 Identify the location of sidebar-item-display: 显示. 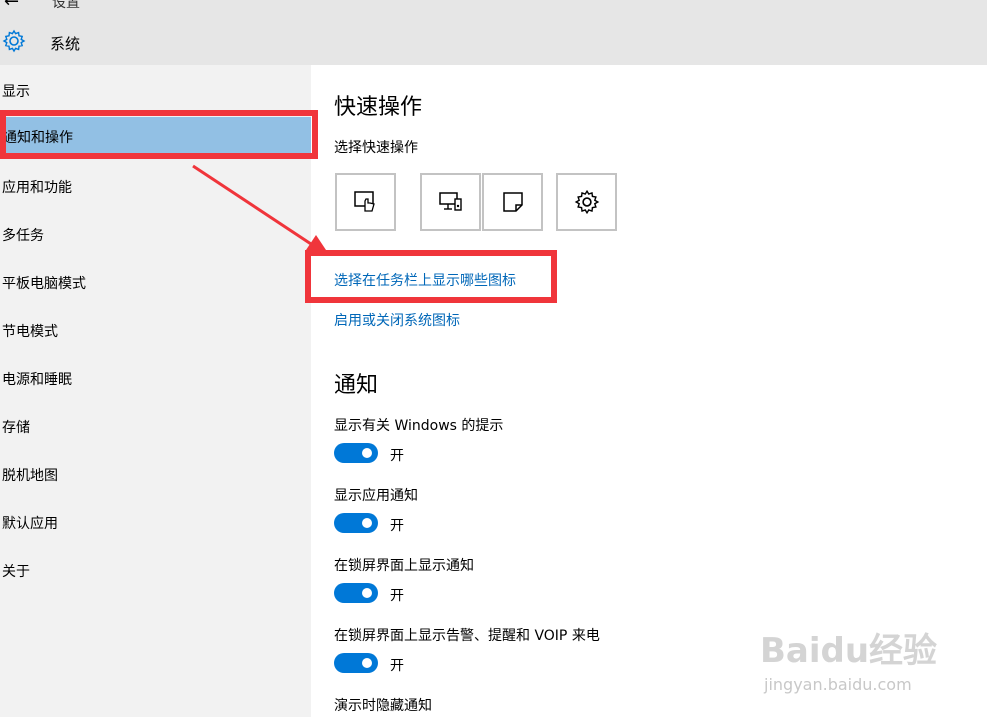
(16, 91).